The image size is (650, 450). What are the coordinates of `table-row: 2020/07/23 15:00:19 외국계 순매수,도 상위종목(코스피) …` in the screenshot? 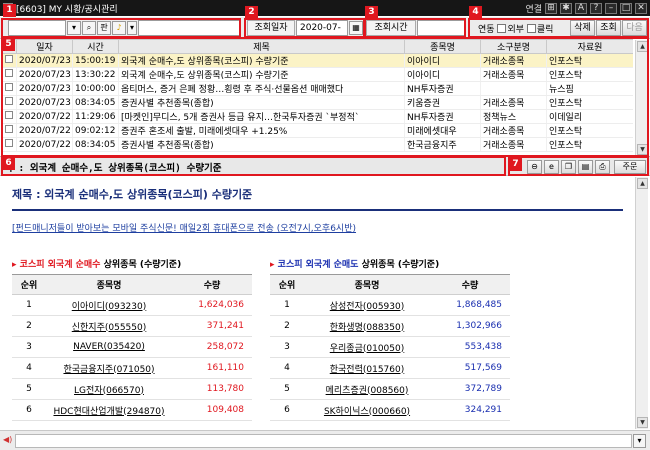 It's located at (317, 60).